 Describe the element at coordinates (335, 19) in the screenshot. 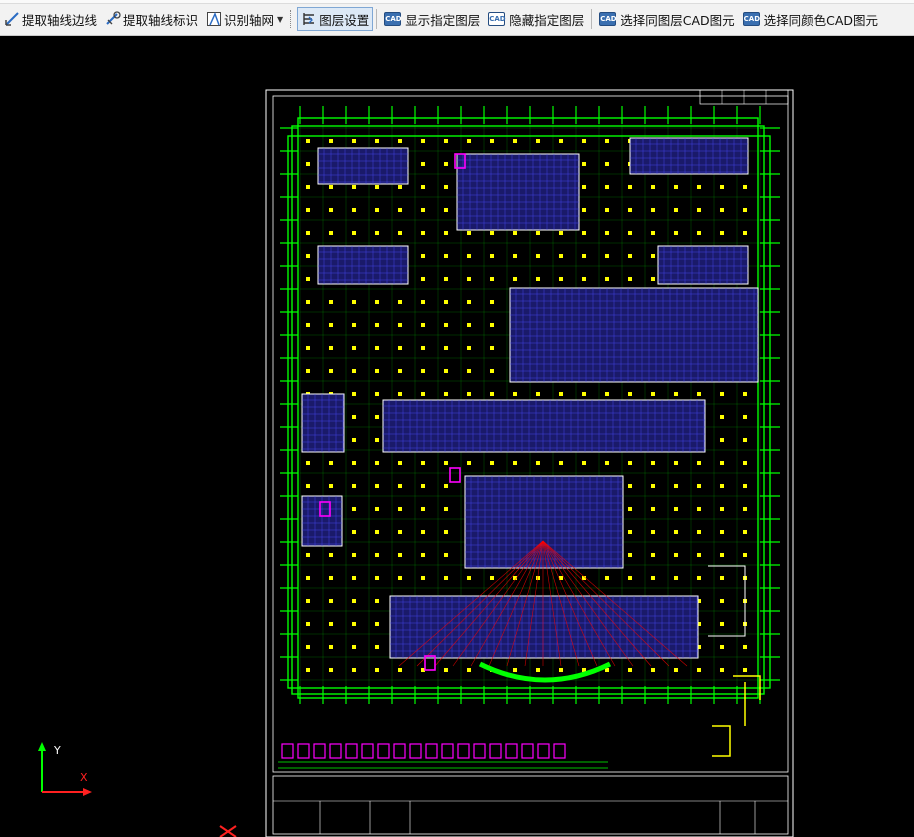

I see `layer-settings-button: 图层设置` at that location.